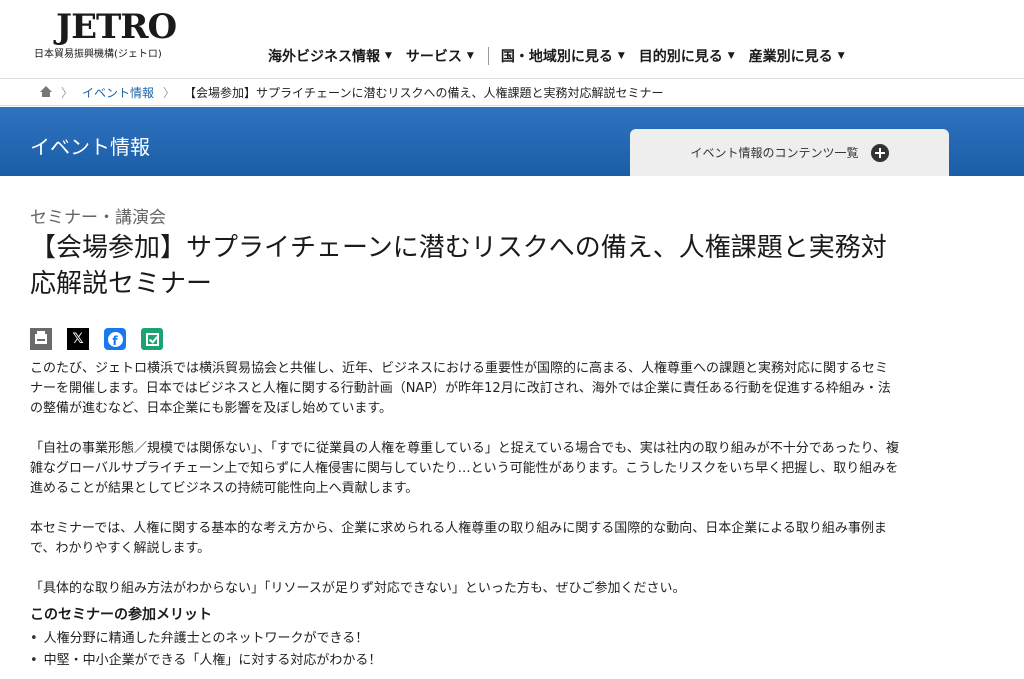 The width and height of the screenshot is (1024, 679). I want to click on merit-heading: このセミナーの参加メリット, so click(121, 615).